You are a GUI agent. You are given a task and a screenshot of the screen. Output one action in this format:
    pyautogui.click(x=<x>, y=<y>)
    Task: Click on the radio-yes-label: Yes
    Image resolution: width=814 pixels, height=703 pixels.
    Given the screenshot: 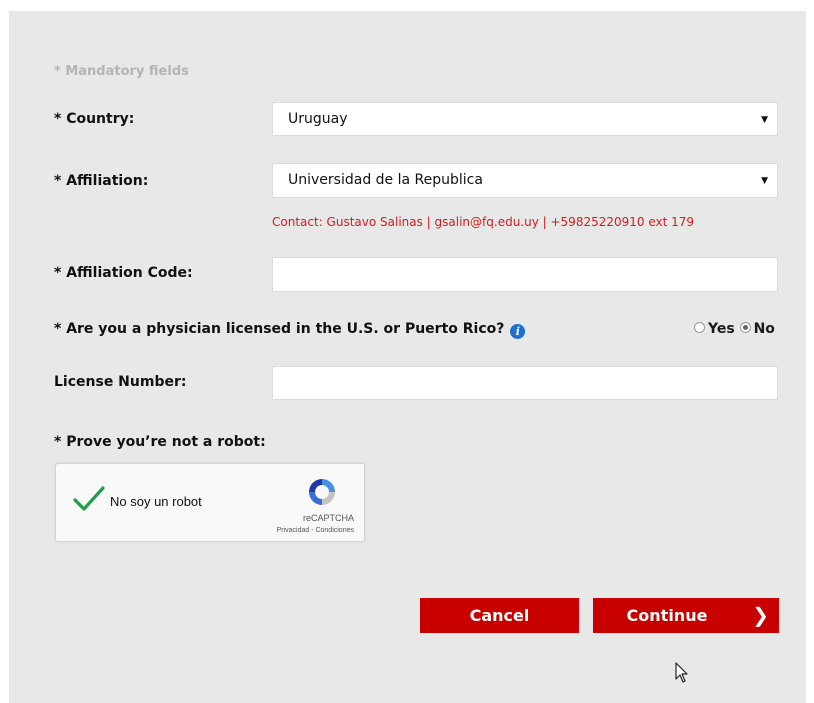 What is the action you would take?
    pyautogui.click(x=721, y=329)
    